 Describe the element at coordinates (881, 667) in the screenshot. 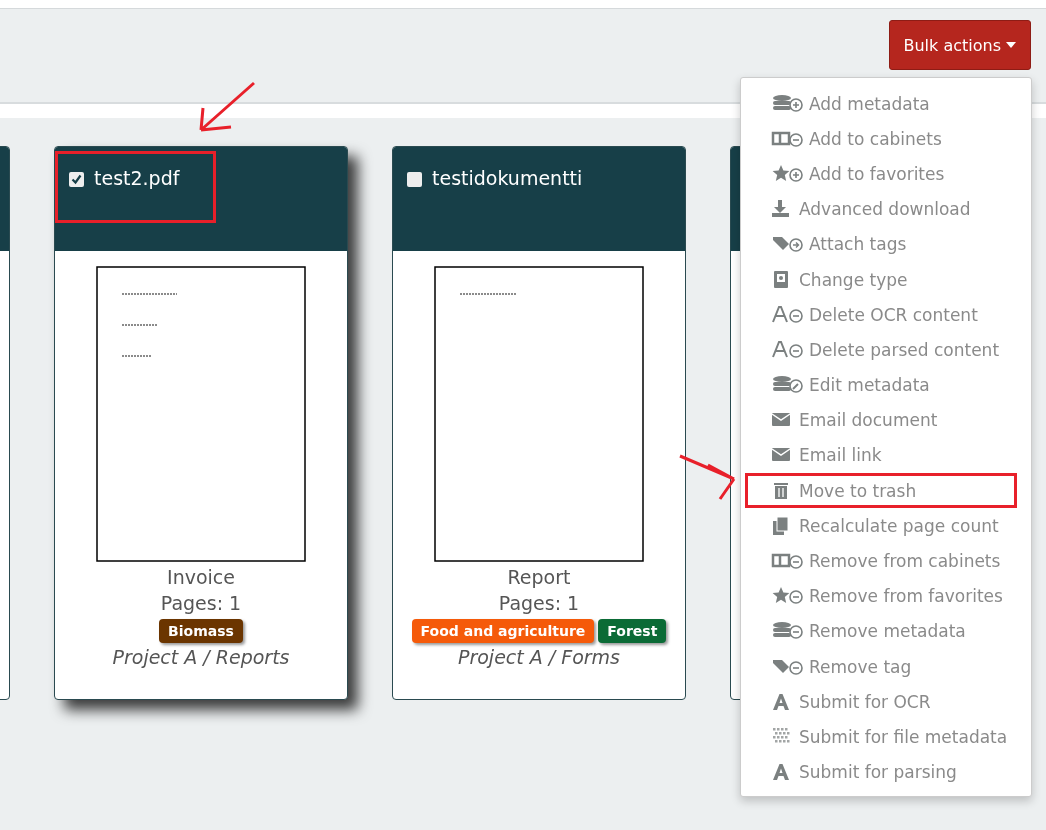

I see `menu-item: Remove tag` at that location.